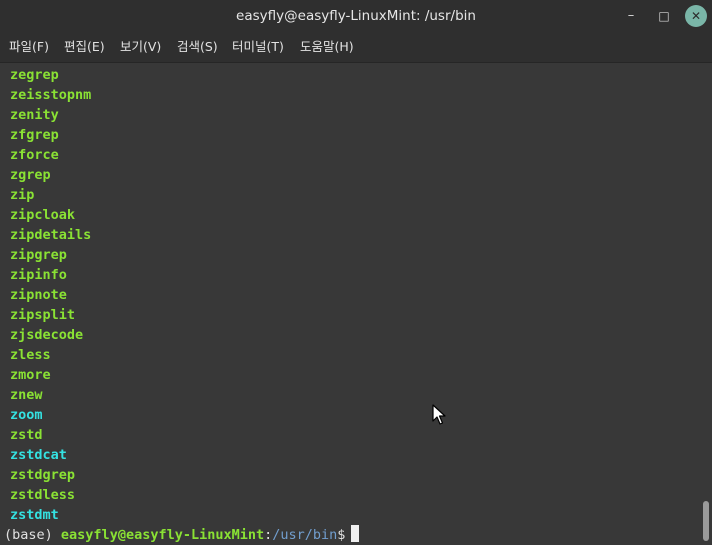 This screenshot has height=545, width=712. Describe the element at coordinates (30, 355) in the screenshot. I see `output-line: zless` at that location.